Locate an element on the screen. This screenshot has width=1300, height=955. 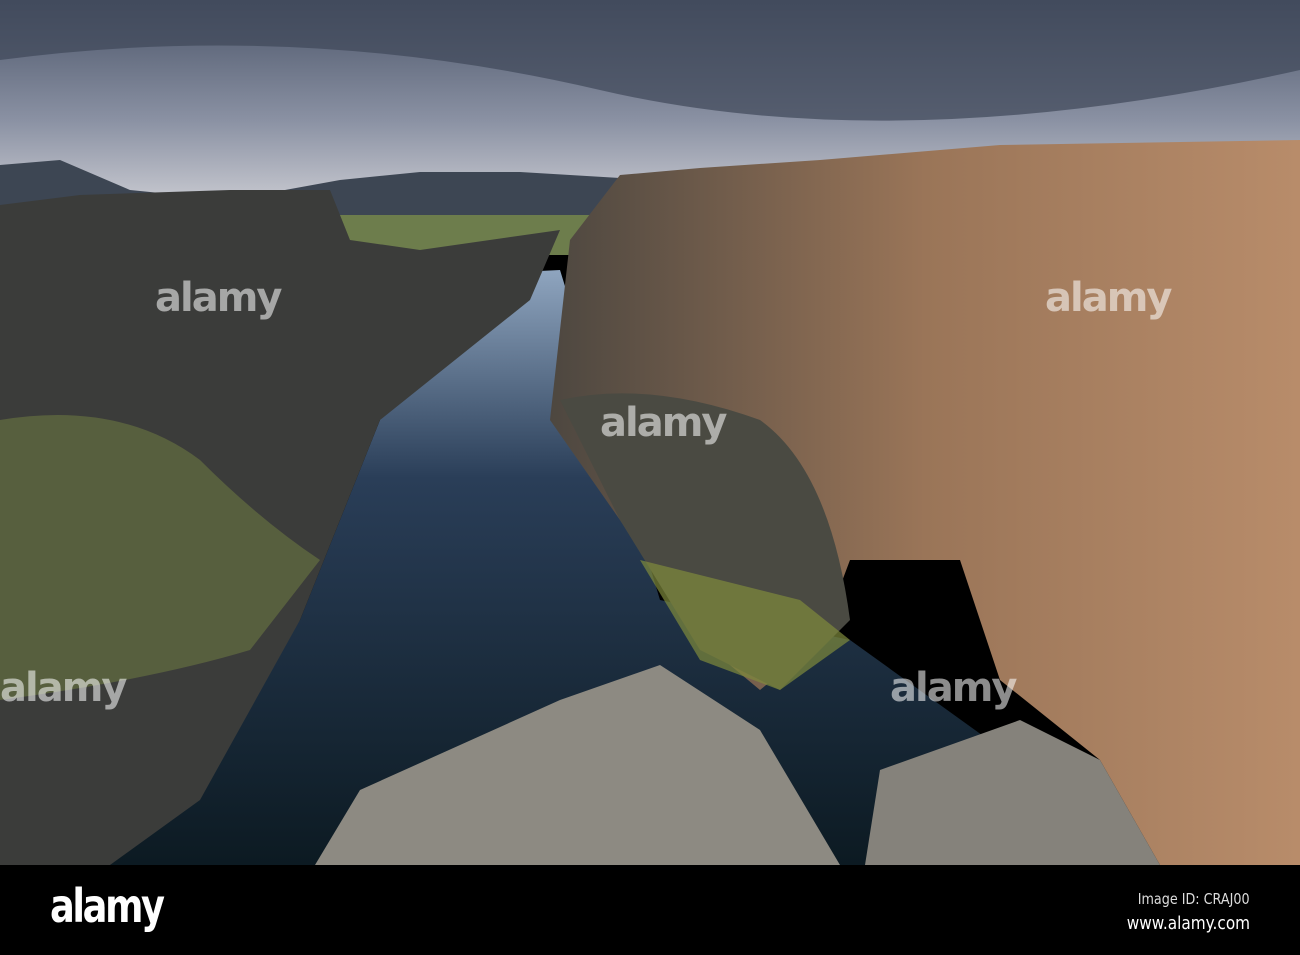
footer-bar: alamy Image ID: CRAJ00 www.alamy.com is located at coordinates (650, 910).